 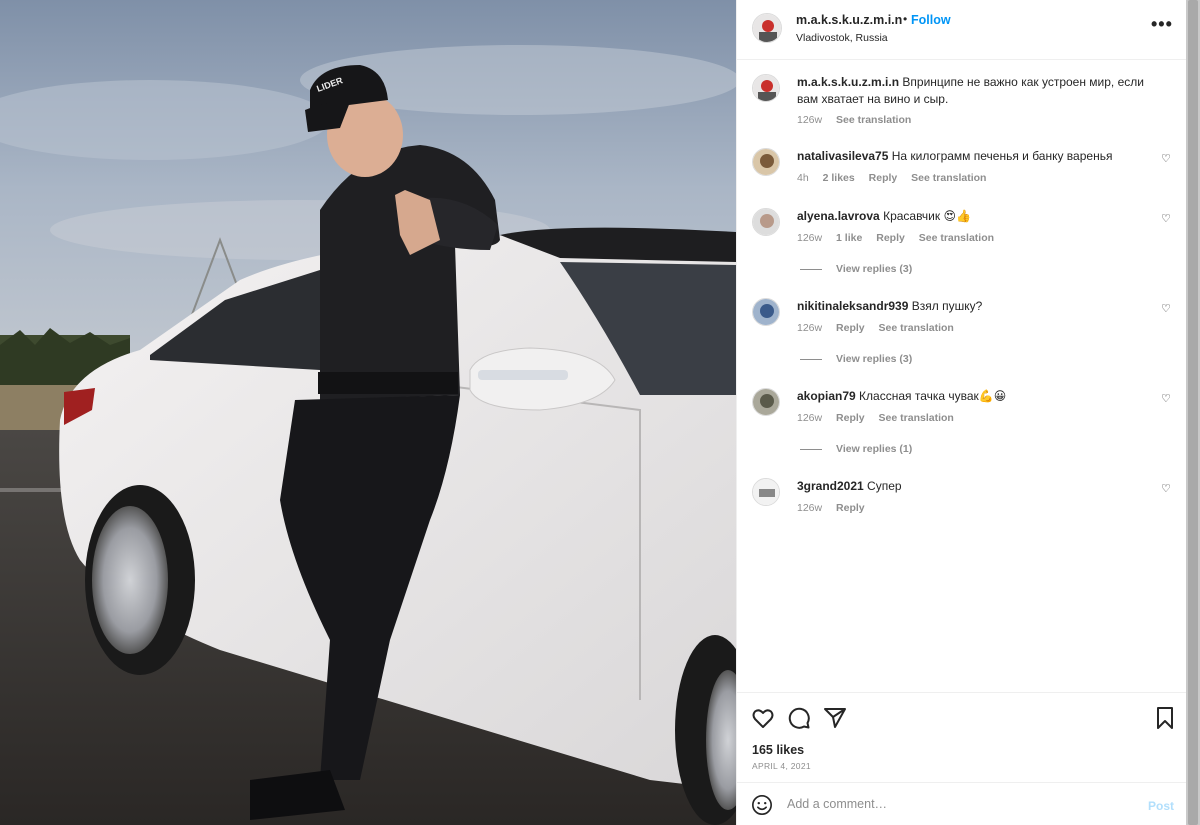 What do you see at coordinates (1161, 806) in the screenshot?
I see `post-comment-button: Post` at bounding box center [1161, 806].